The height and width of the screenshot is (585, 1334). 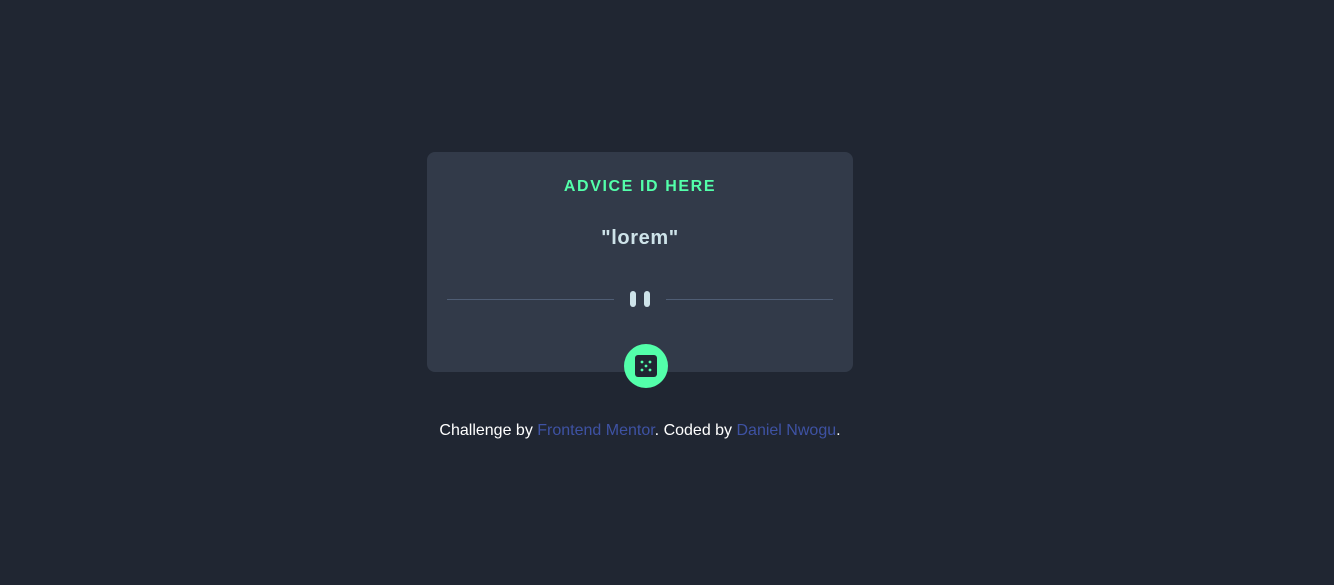 What do you see at coordinates (595, 430) in the screenshot?
I see `frontend-mentor-link: Frontend Mentor` at bounding box center [595, 430].